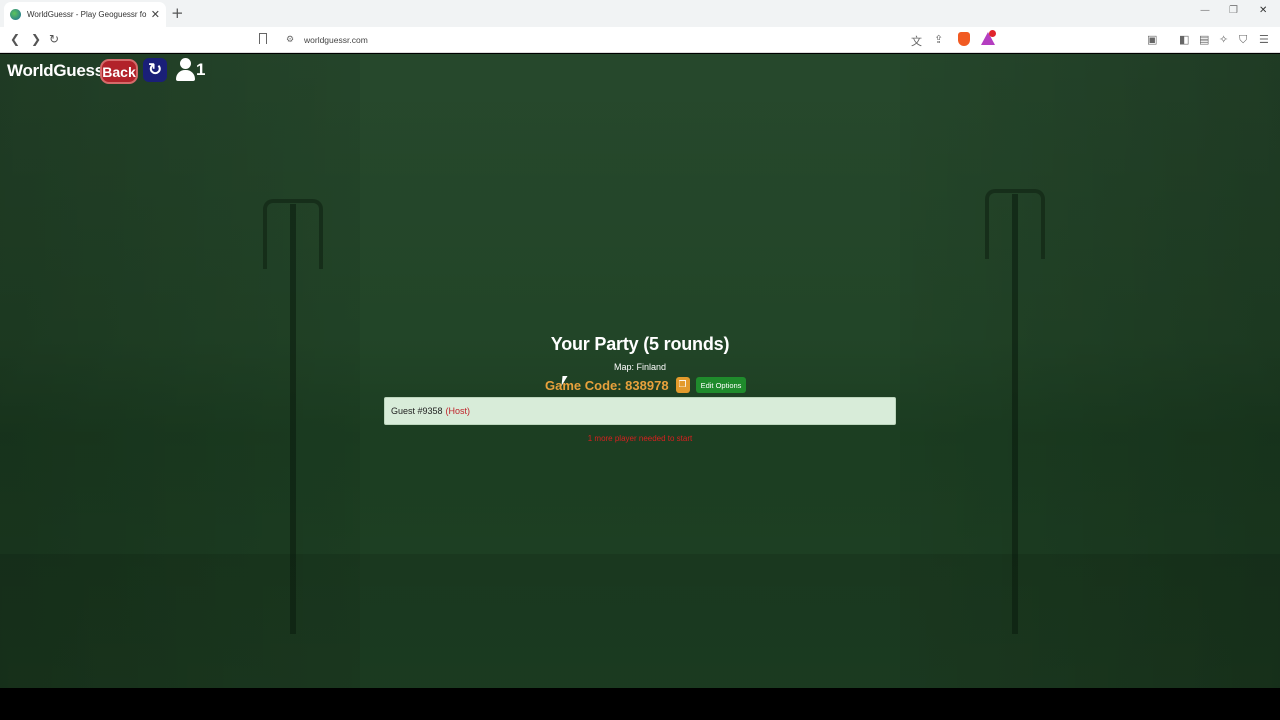 The image size is (1280, 720). What do you see at coordinates (155, 14) in the screenshot?
I see `tab-close-icon: ✕` at bounding box center [155, 14].